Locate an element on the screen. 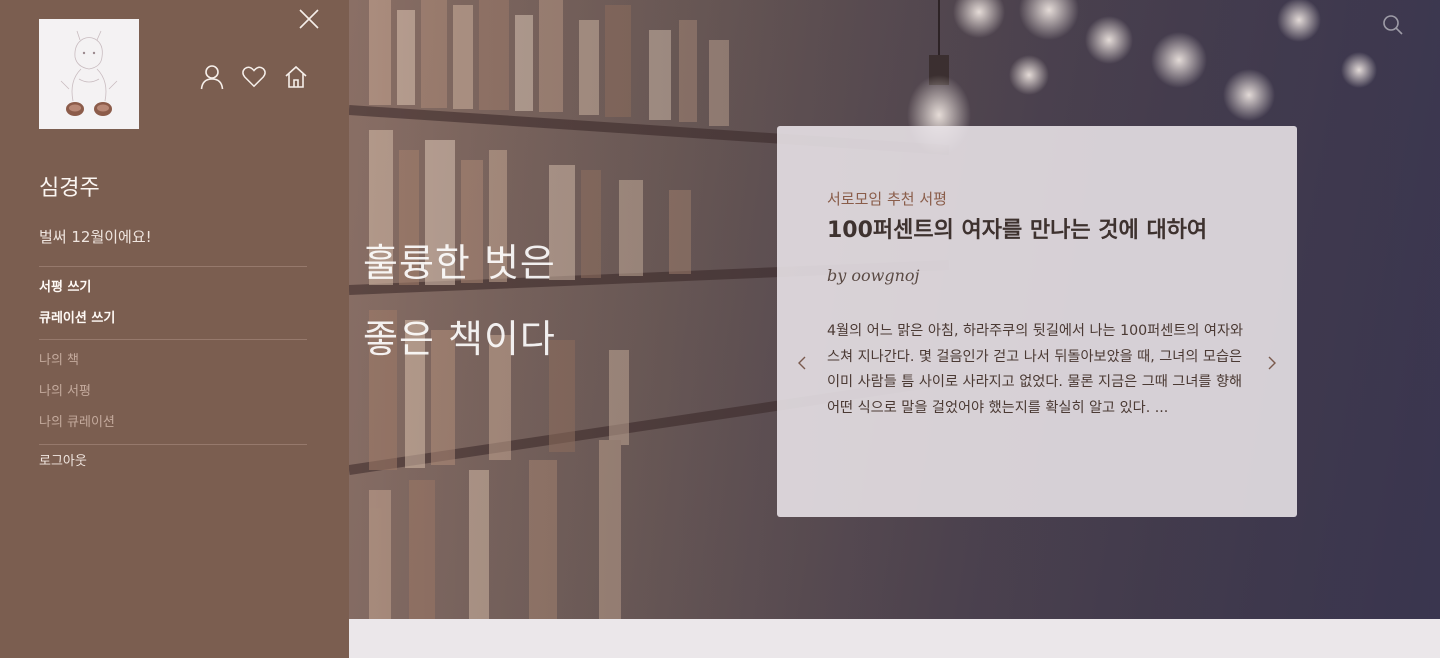 Image resolution: width=1440 pixels, height=658 pixels. chevron-right-icon is located at coordinates (1272, 363).